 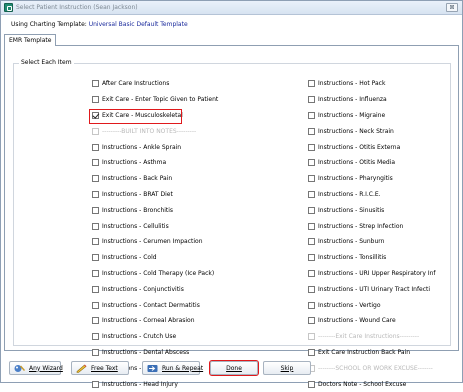 I want to click on checkbox-item: Instructions - UTI Urinary Tract Infecti, so click(x=372, y=289).